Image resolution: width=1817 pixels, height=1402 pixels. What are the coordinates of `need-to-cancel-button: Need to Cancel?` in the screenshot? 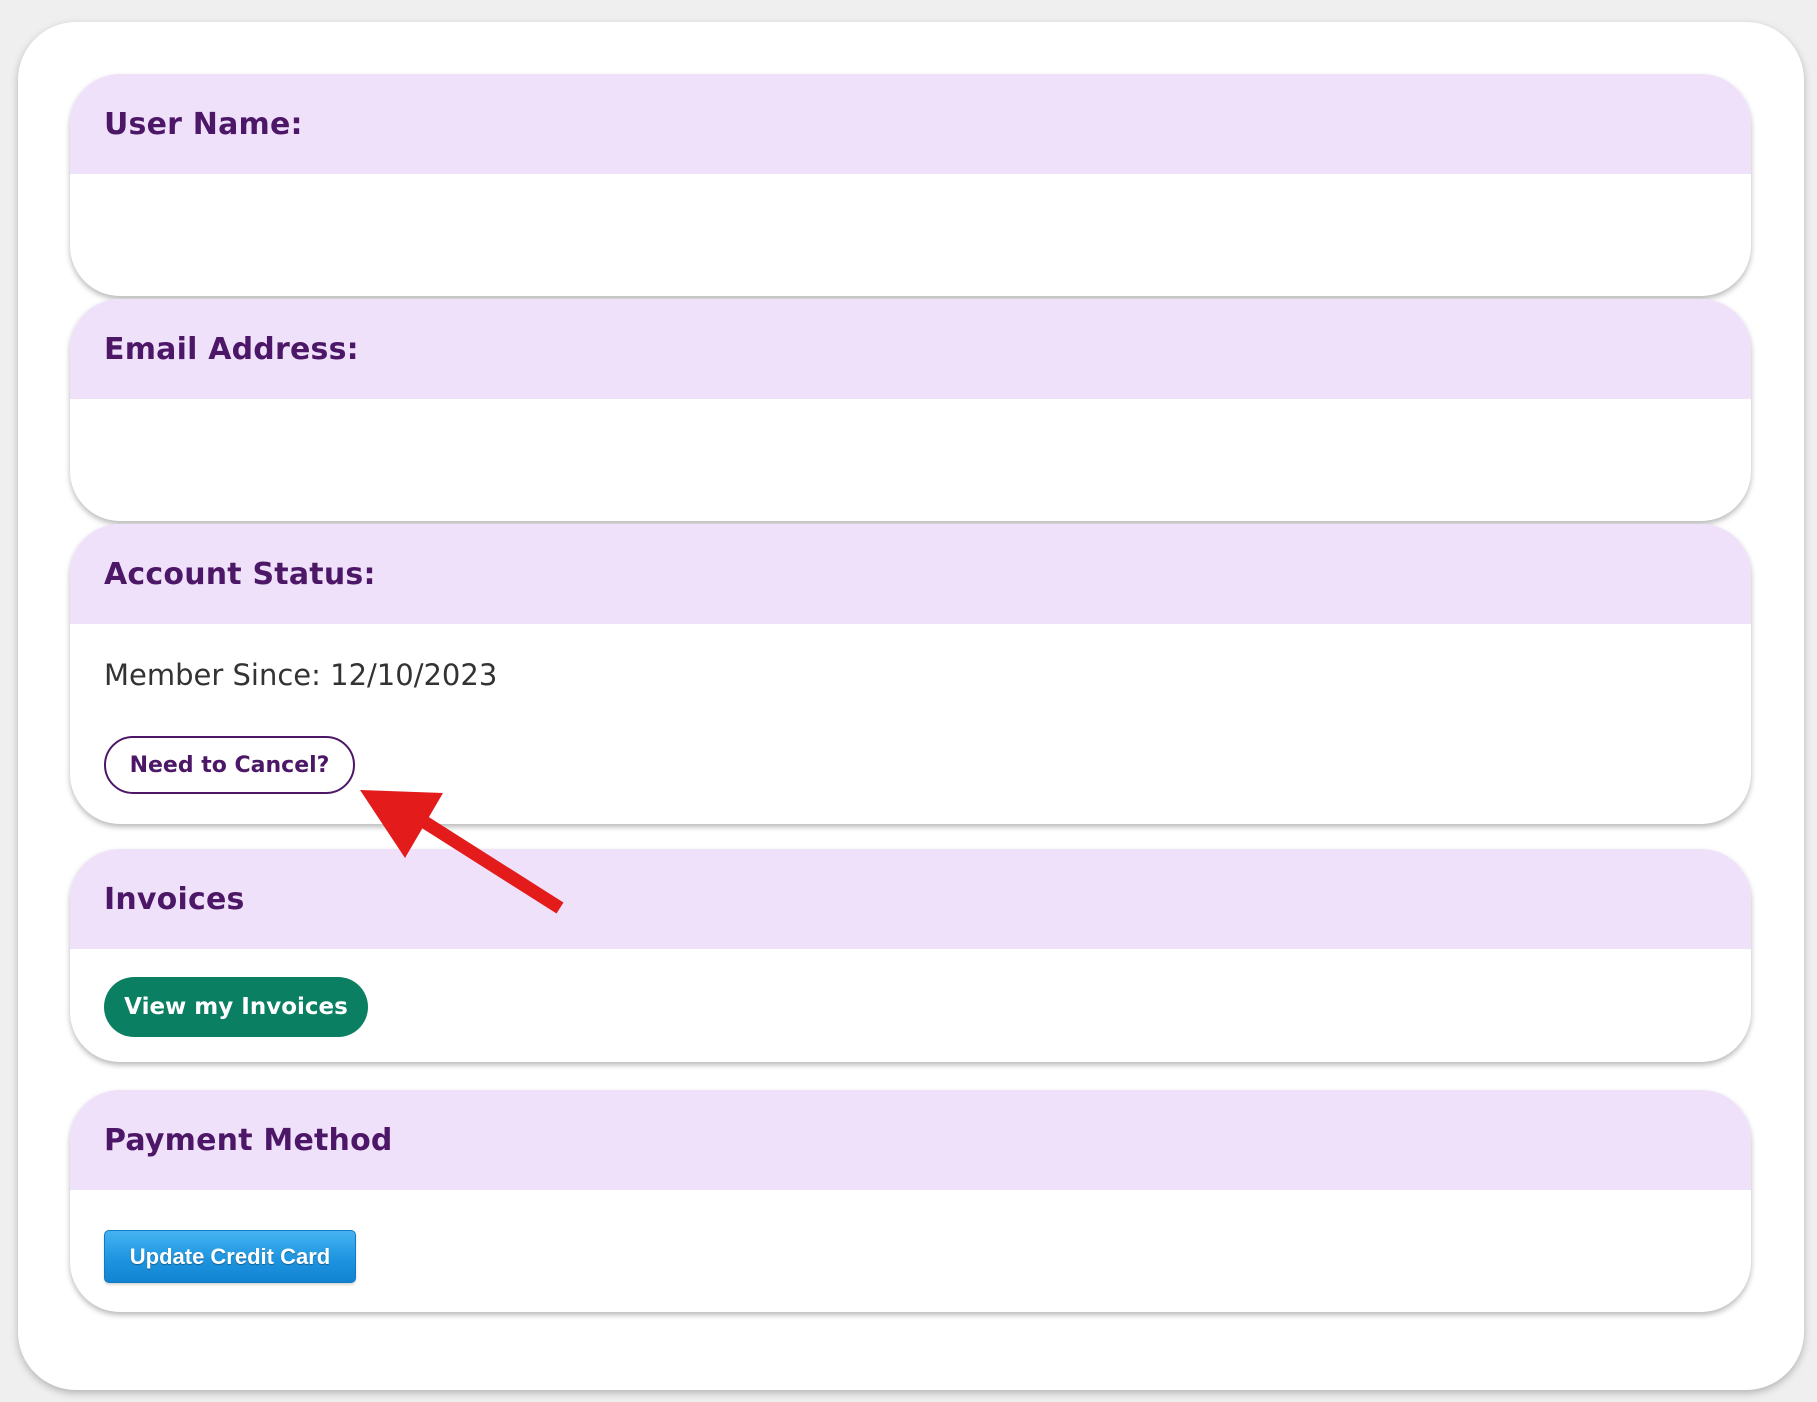 It's located at (229, 765).